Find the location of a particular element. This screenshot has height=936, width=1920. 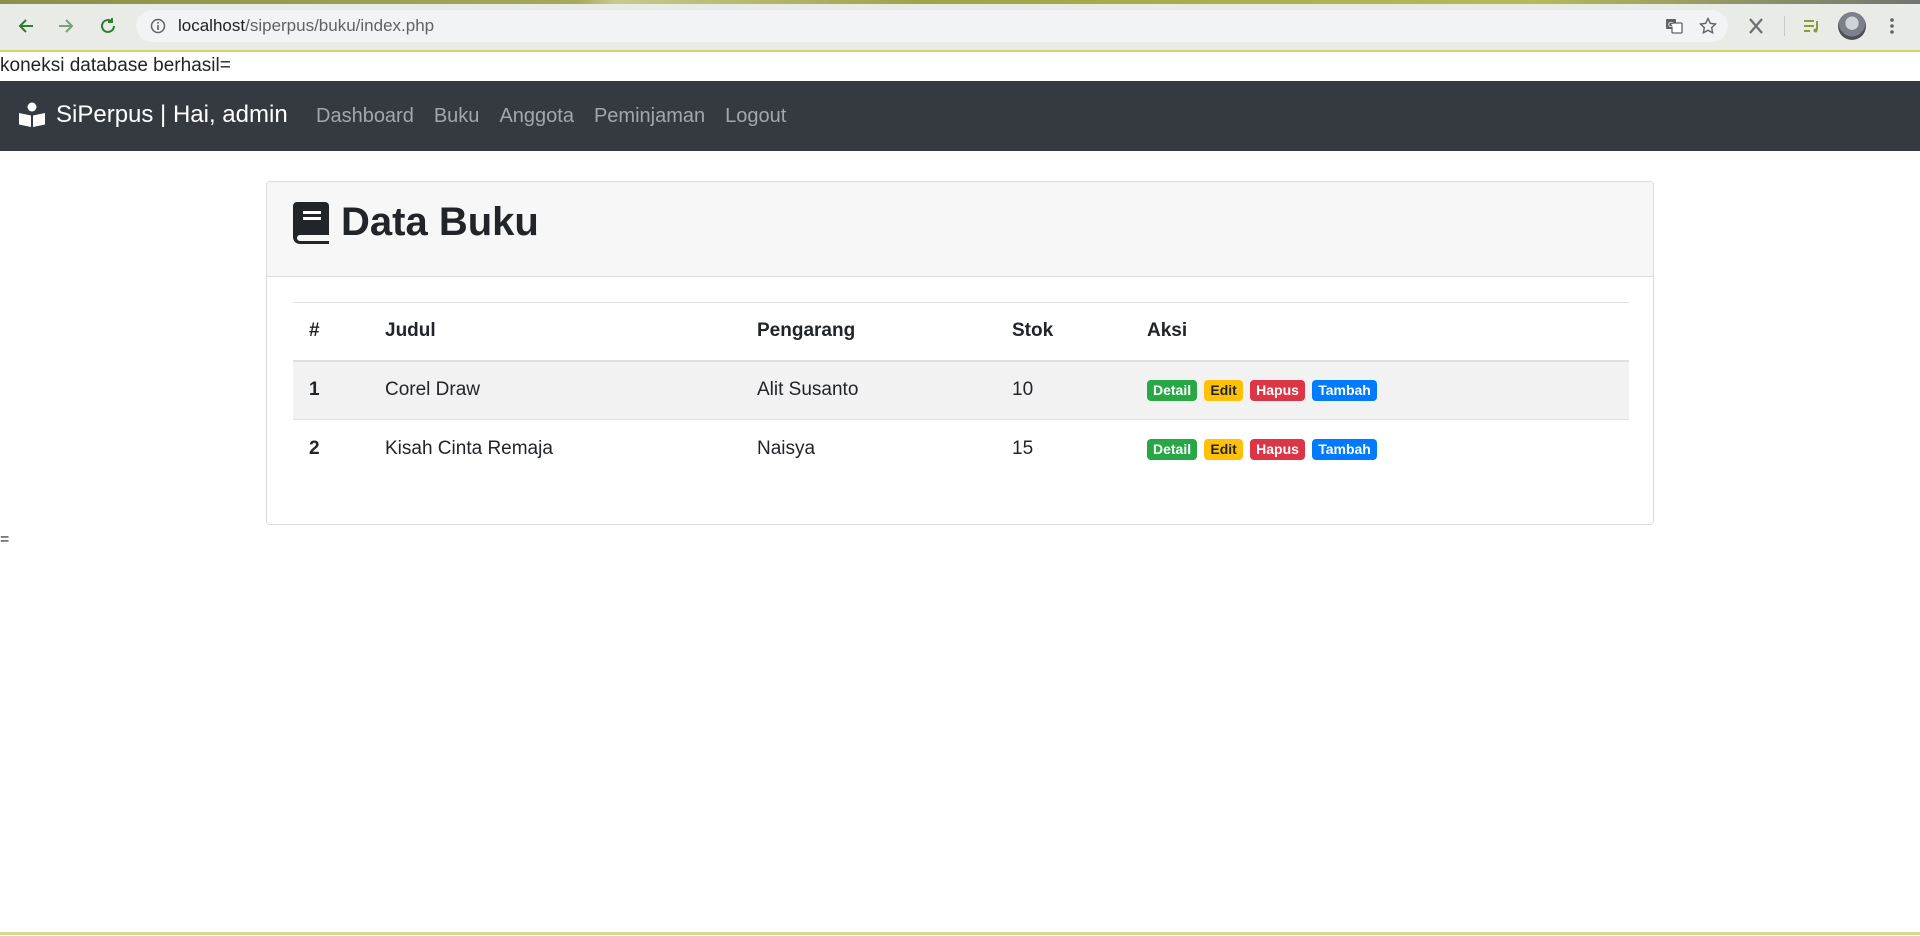

table-header-row: # Judul Pengarang Stok Aksi is located at coordinates (961, 332).